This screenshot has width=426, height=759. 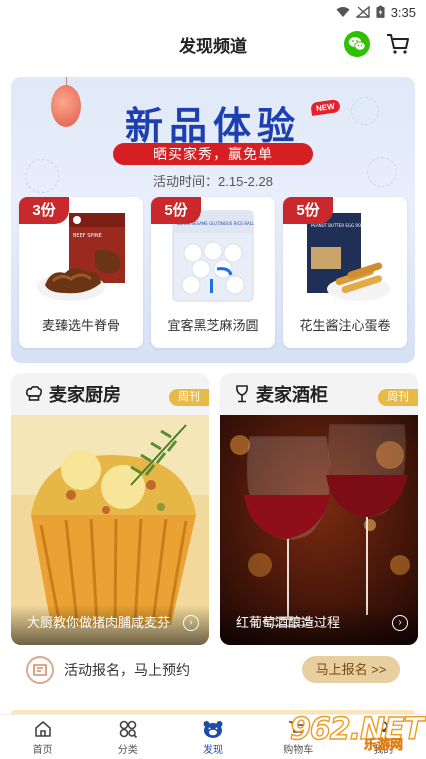 What do you see at coordinates (213, 729) in the screenshot?
I see `discover-bear-icon` at bounding box center [213, 729].